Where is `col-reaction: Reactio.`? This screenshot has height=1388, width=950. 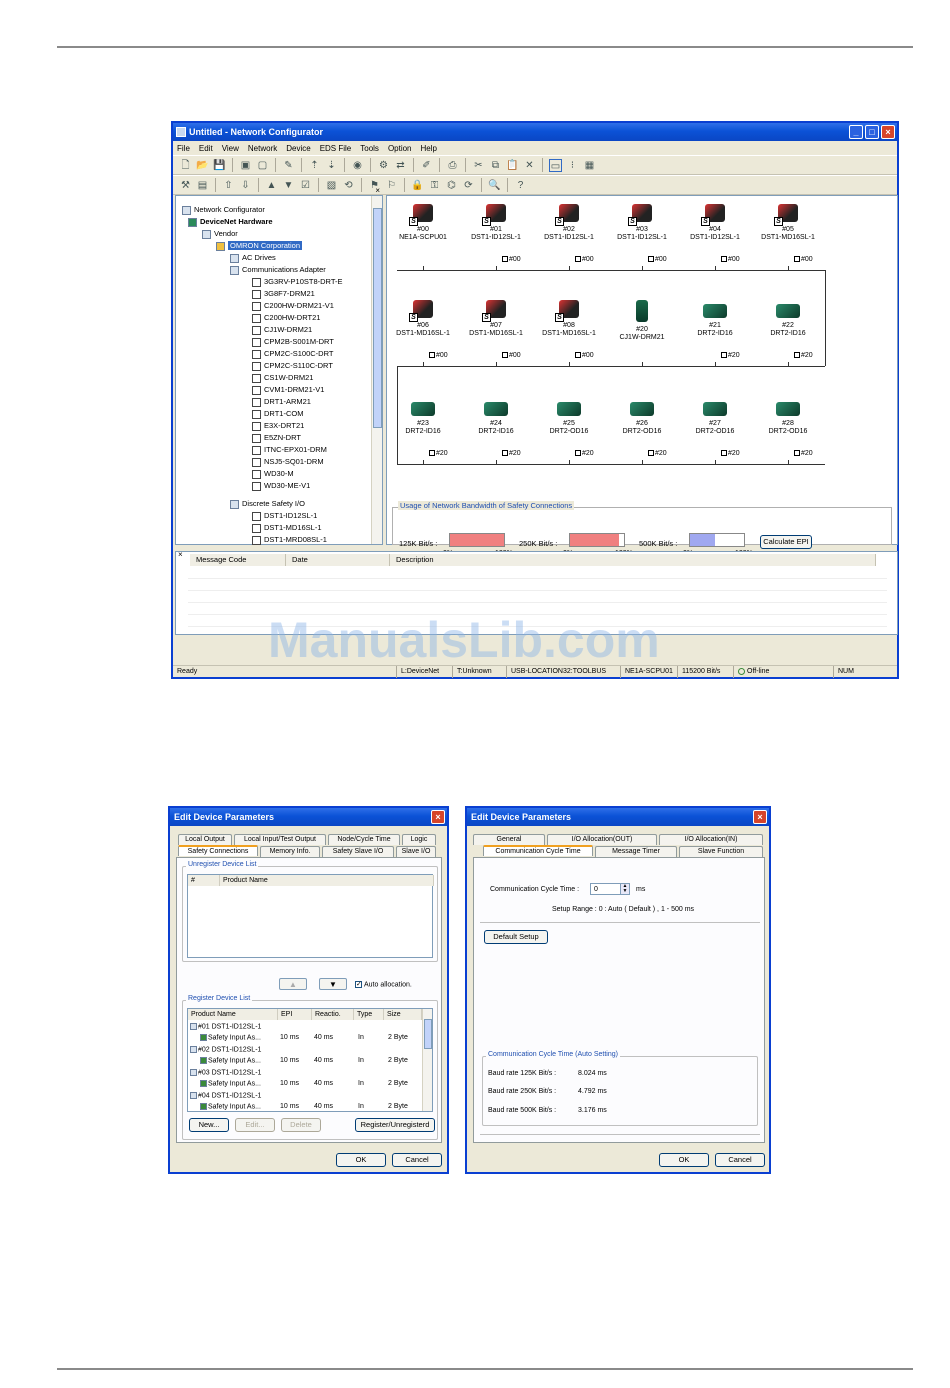
col-reaction: Reactio. is located at coordinates (333, 1014).